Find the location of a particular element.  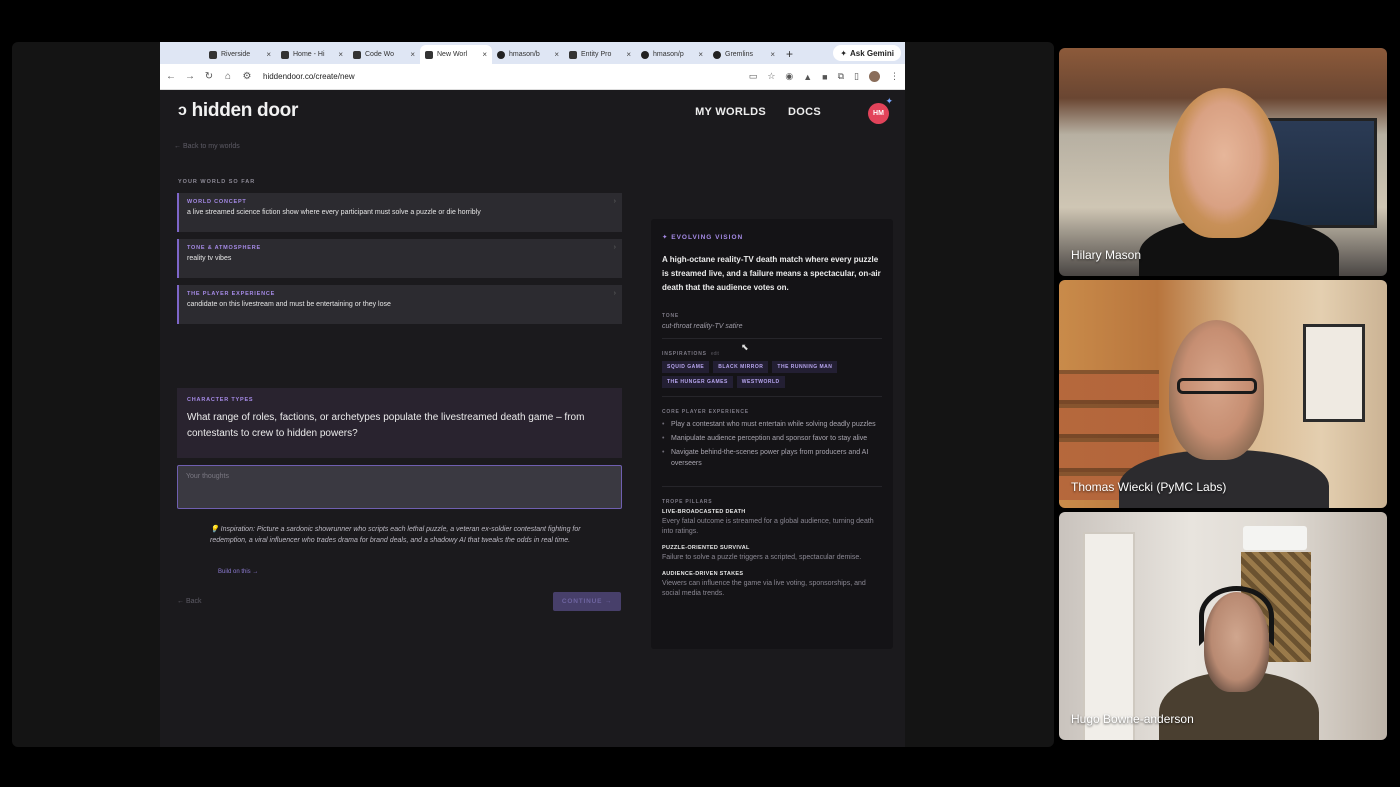

air-conditioner is located at coordinates (1275, 538).